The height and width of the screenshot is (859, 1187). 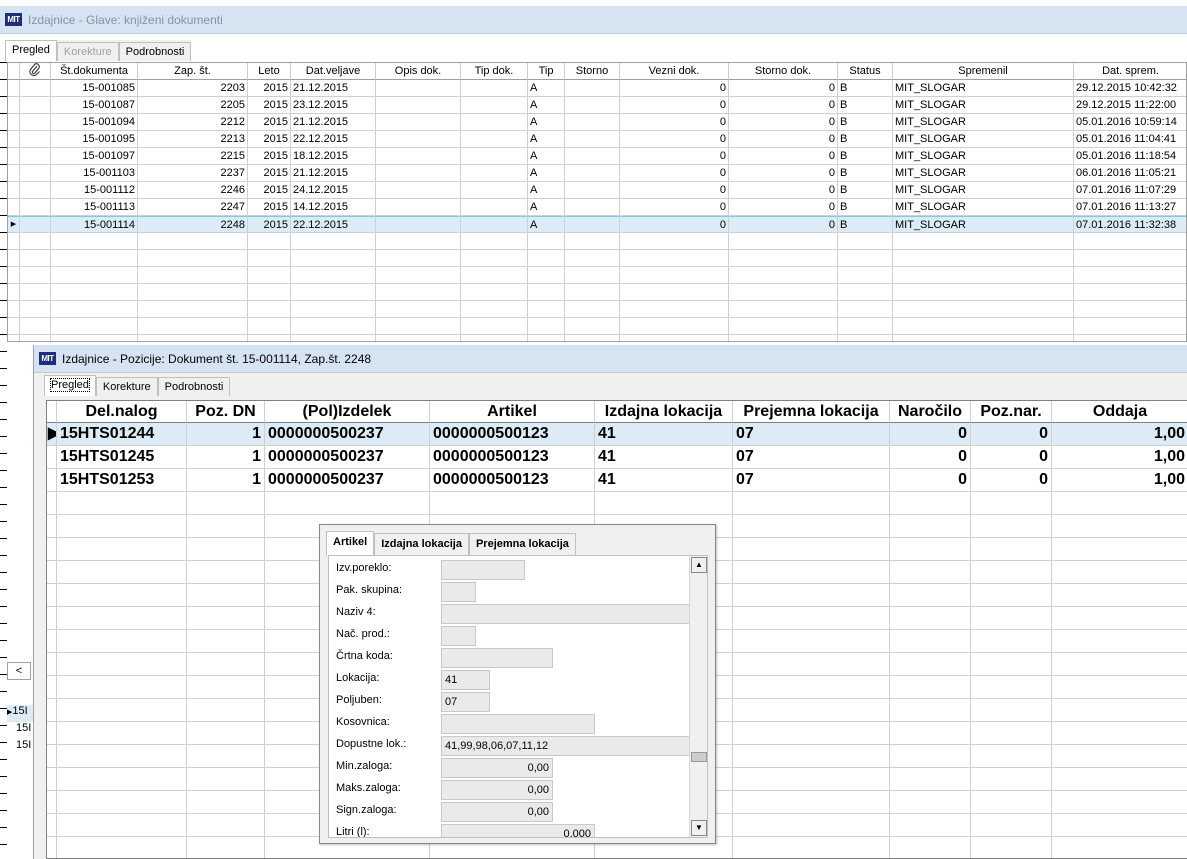 I want to click on column-header: Leto, so click(x=269, y=71).